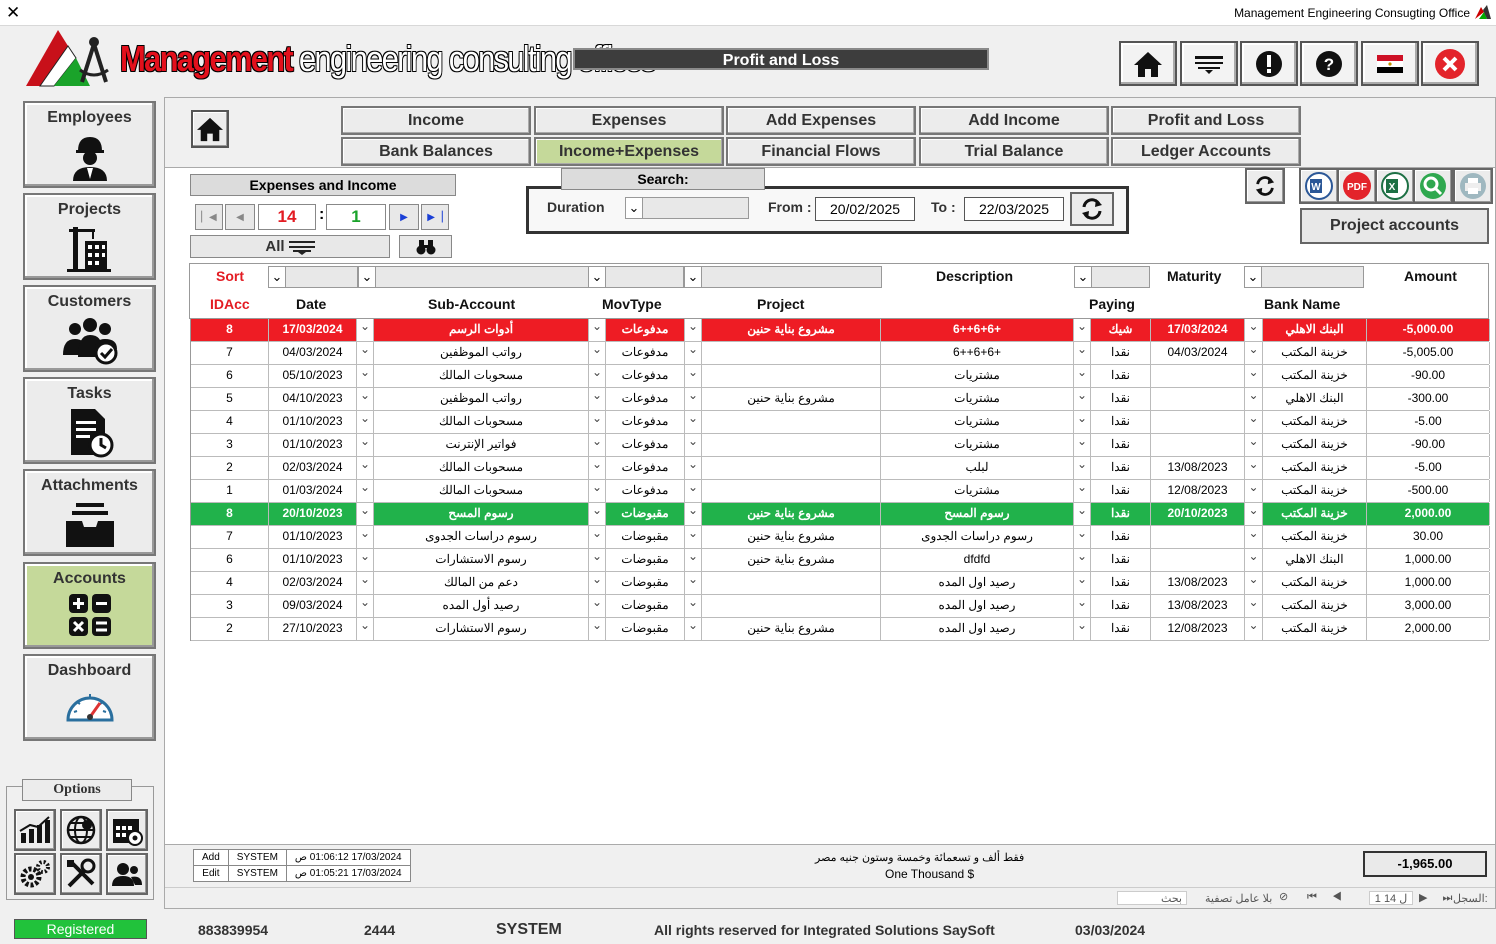  Describe the element at coordinates (89, 328) in the screenshot. I see `sidebar-item-customers: Customers` at that location.